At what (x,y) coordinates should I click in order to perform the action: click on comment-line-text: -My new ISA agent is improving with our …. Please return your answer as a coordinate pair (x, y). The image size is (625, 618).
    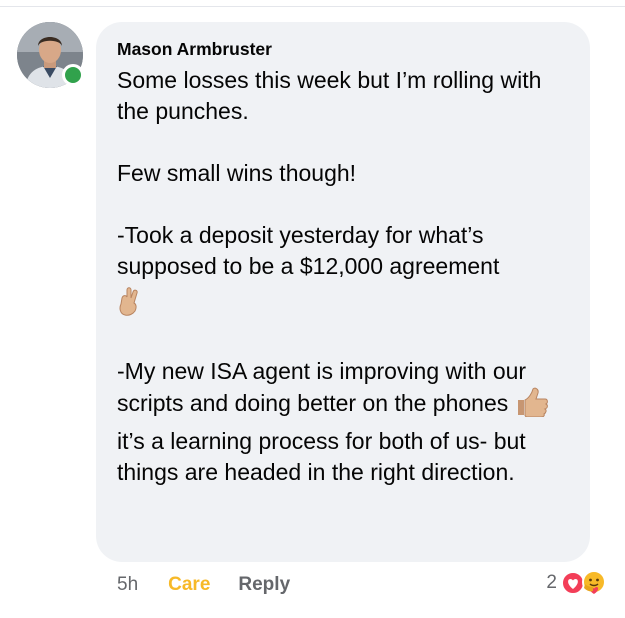
    Looking at the image, I should click on (322, 387).